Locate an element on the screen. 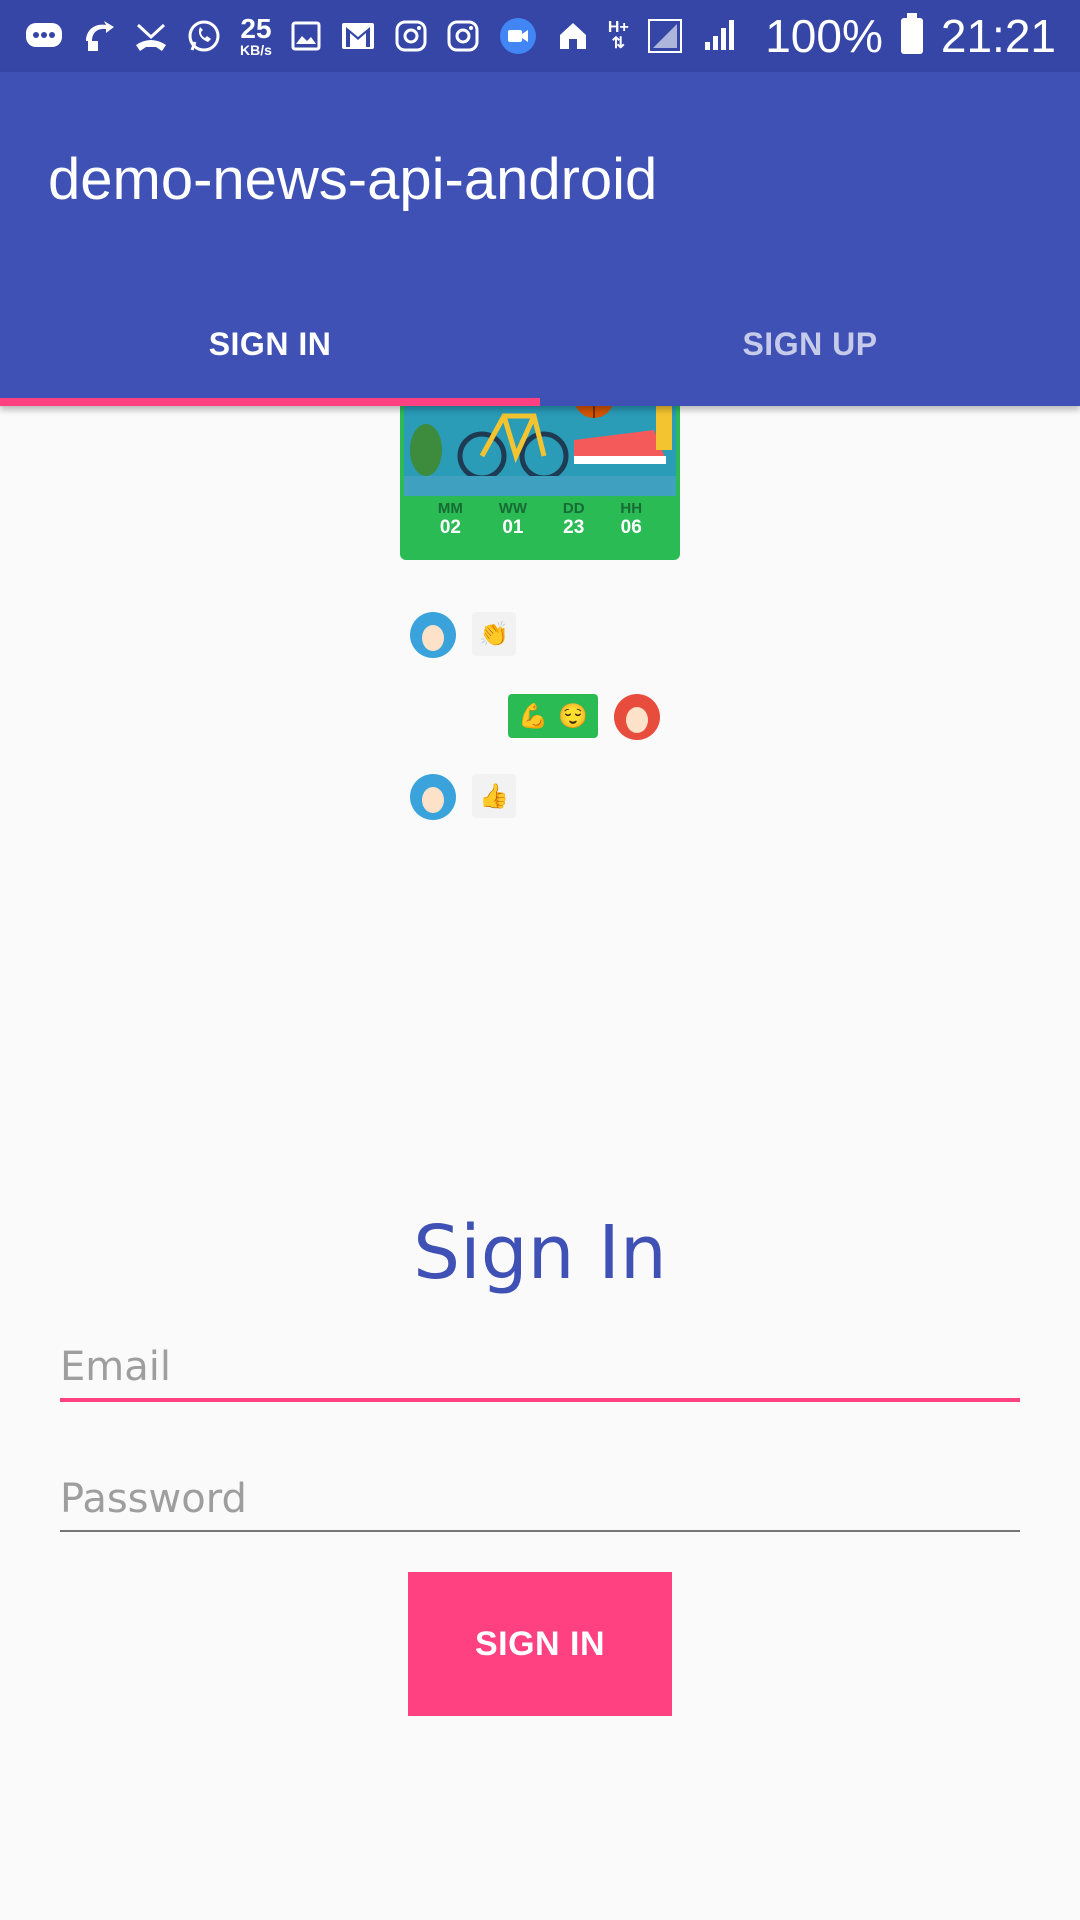 The width and height of the screenshot is (1080, 1920). tab-sign-up: SIGN UP is located at coordinates (810, 344).